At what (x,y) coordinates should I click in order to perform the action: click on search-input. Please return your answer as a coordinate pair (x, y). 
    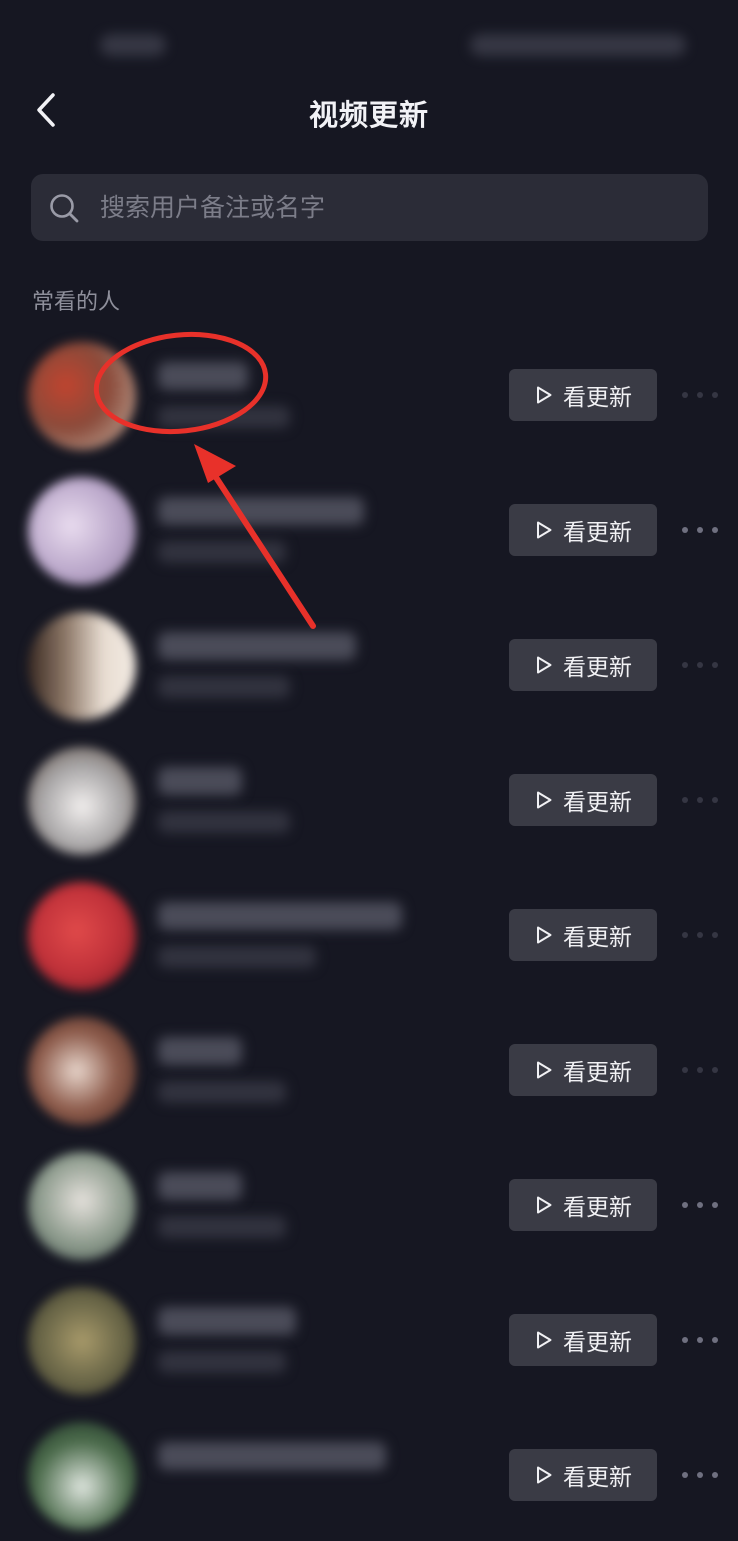
    Looking at the image, I should click on (380, 207).